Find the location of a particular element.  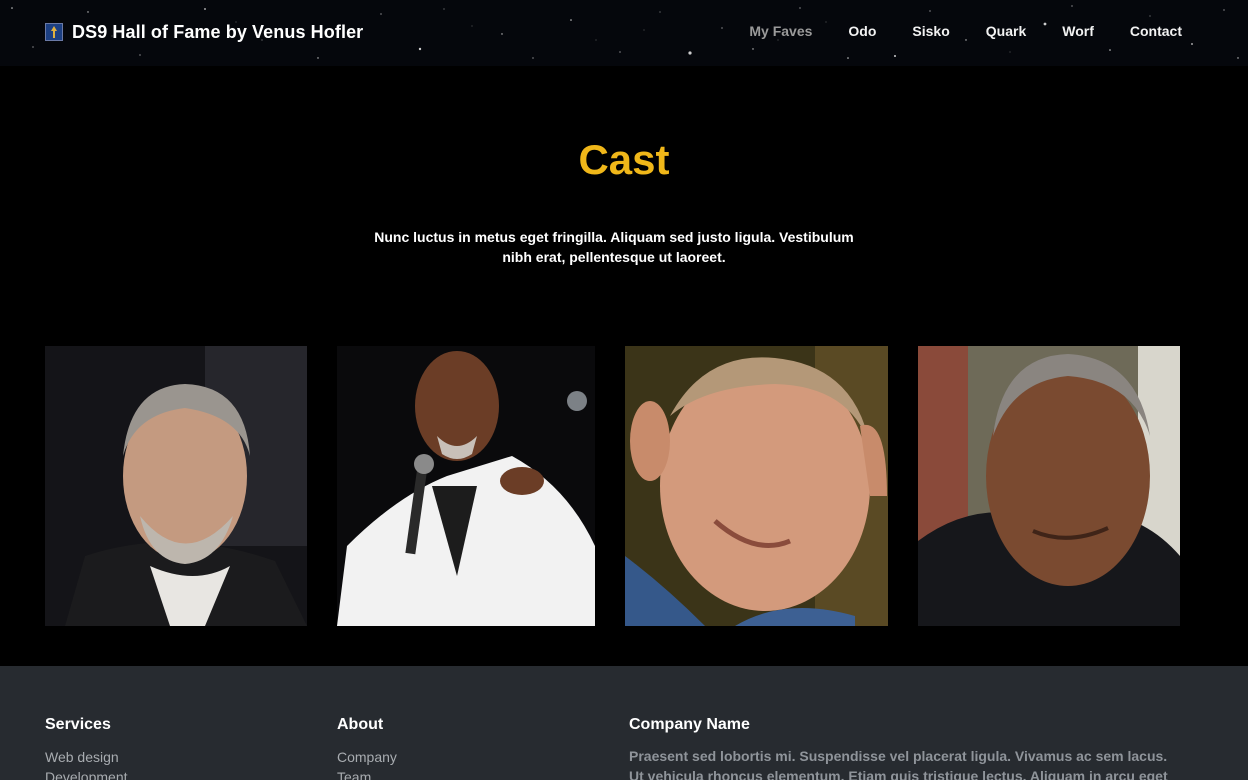

nav-link-quark: Quark is located at coordinates (1006, 31).